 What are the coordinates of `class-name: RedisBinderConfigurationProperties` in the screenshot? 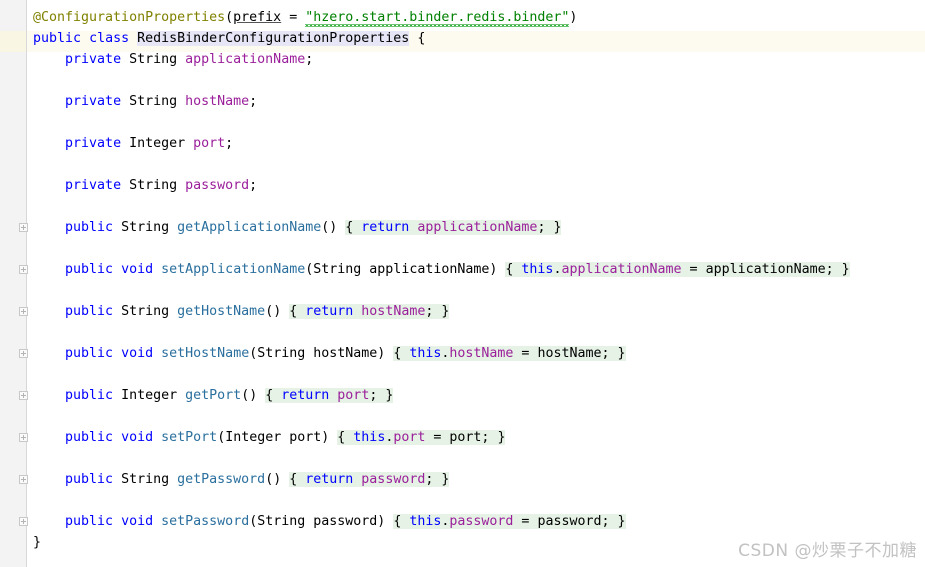 It's located at (273, 38).